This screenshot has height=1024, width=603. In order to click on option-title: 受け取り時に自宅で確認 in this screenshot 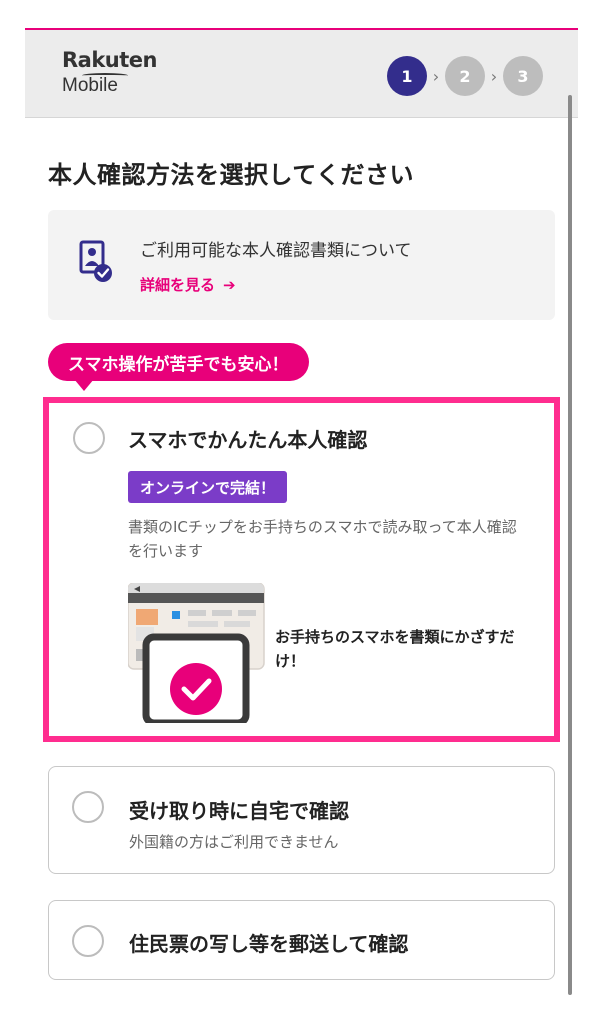, I will do `click(239, 811)`.